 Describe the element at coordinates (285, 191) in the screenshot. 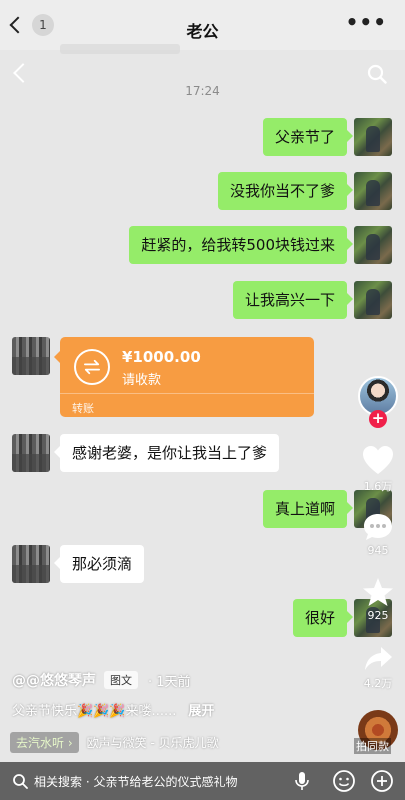

I see `message-bubble: 没我你当不了爹` at that location.